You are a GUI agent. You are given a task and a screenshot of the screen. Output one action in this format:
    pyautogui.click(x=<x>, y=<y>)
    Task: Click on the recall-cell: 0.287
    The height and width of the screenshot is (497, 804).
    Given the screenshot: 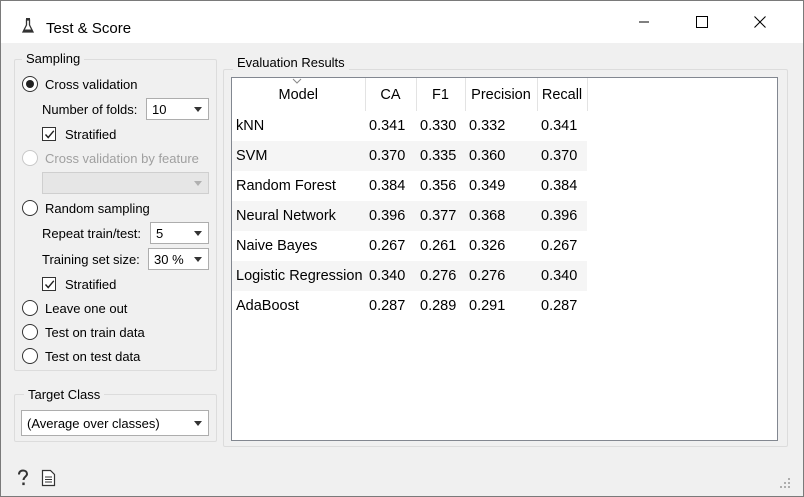 What is the action you would take?
    pyautogui.click(x=559, y=306)
    